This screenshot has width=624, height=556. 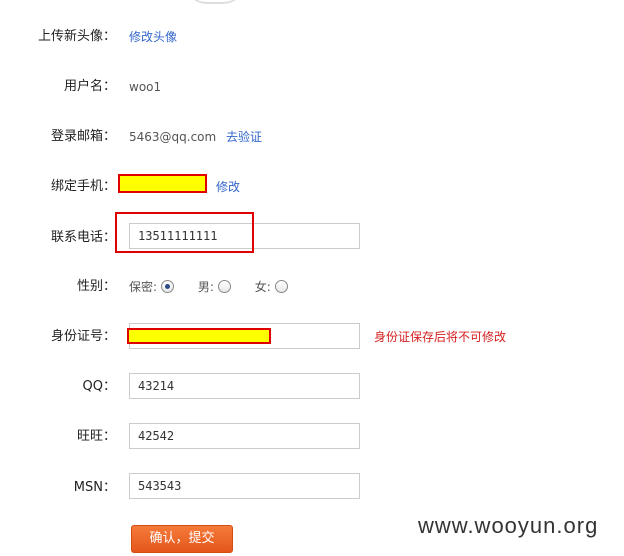 What do you see at coordinates (184, 232) in the screenshot?
I see `contact-phone-highlight` at bounding box center [184, 232].